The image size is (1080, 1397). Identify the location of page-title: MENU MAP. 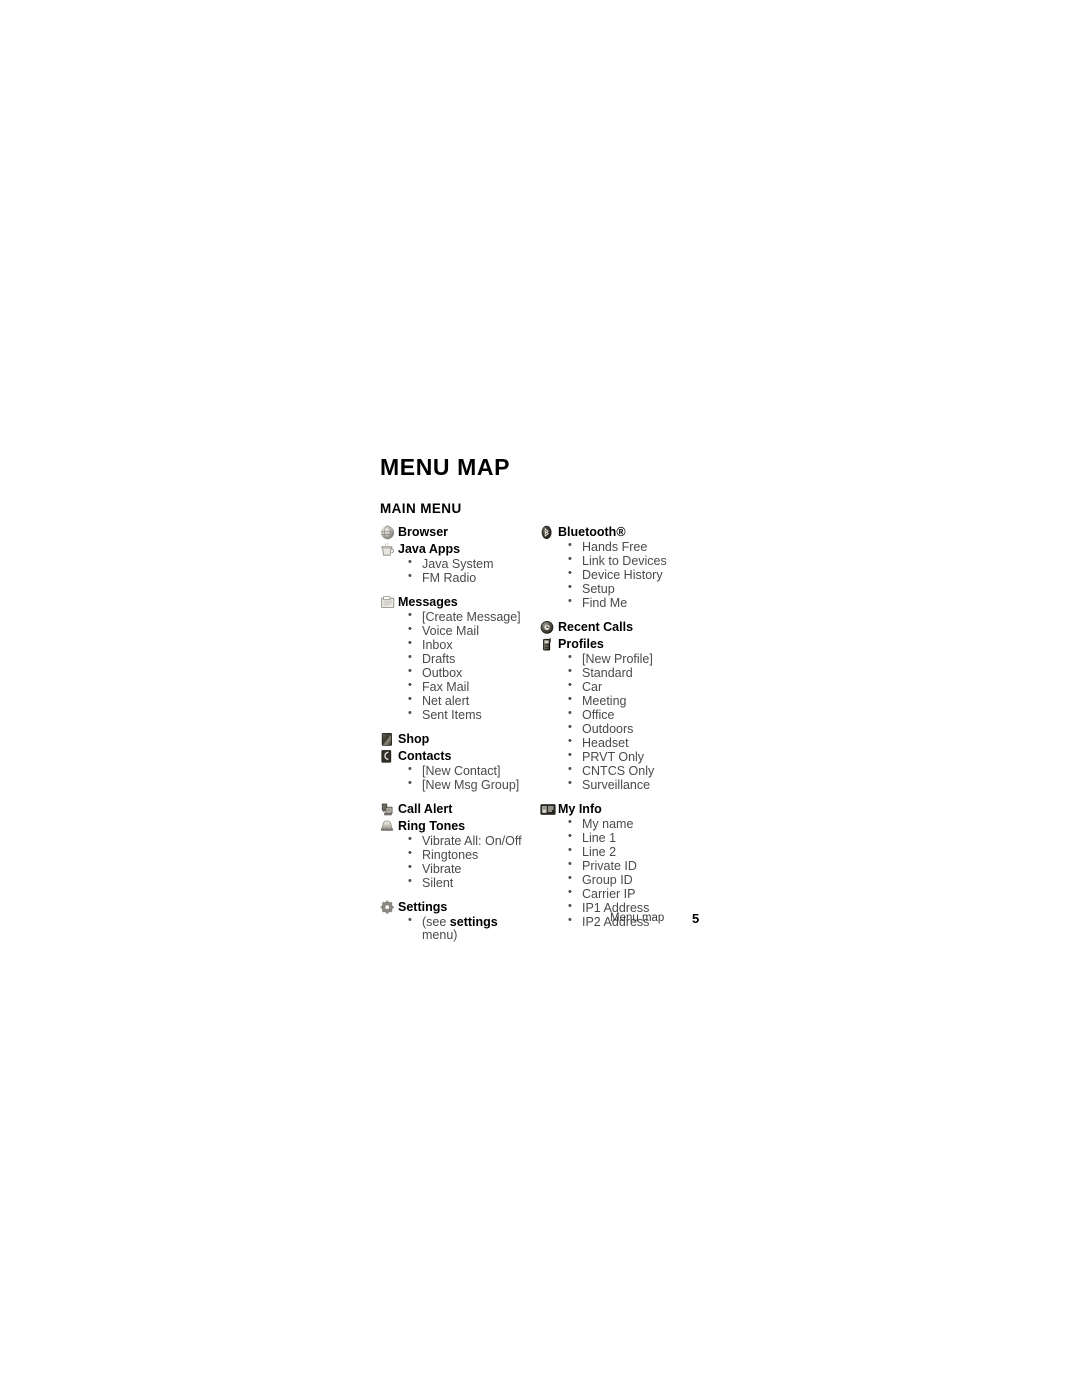
(445, 467).